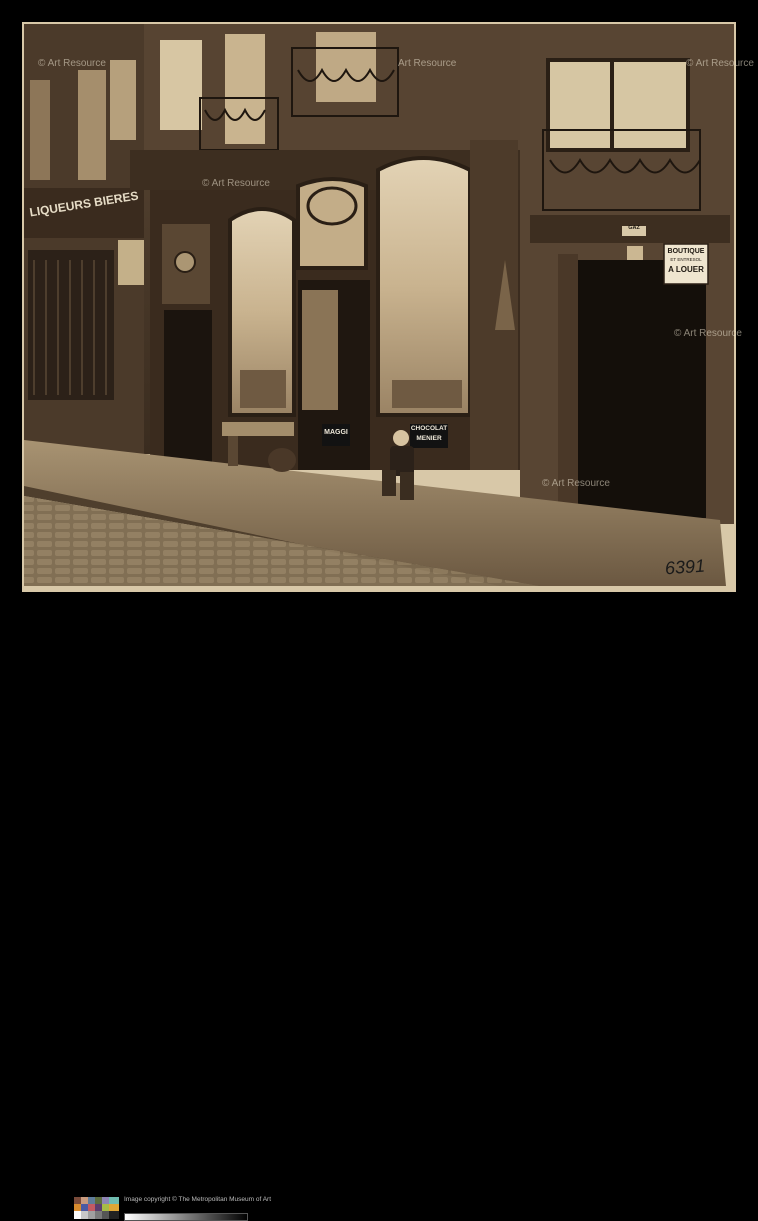  What do you see at coordinates (96, 1208) in the screenshot?
I see `color-calibration-swatch` at bounding box center [96, 1208].